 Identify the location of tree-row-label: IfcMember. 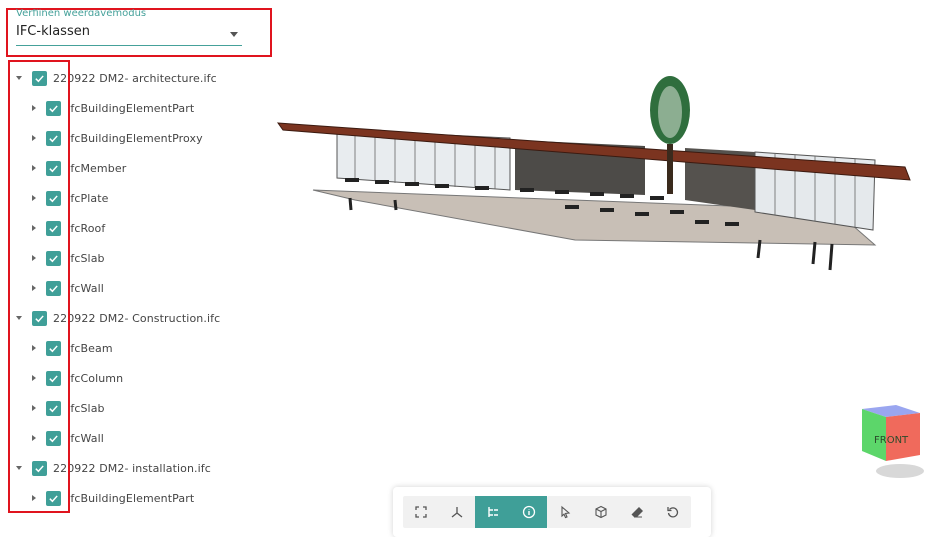
(97, 168).